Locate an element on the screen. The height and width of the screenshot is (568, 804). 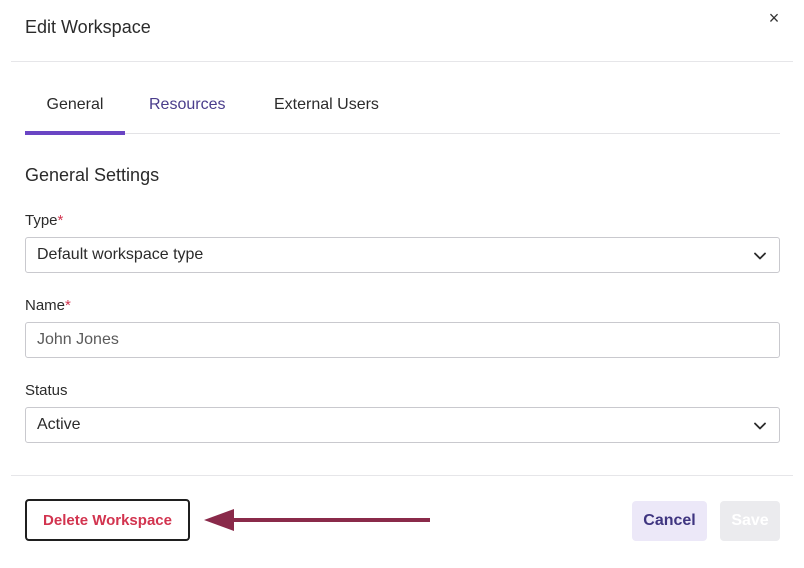
name-label-text: Name is located at coordinates (45, 305).